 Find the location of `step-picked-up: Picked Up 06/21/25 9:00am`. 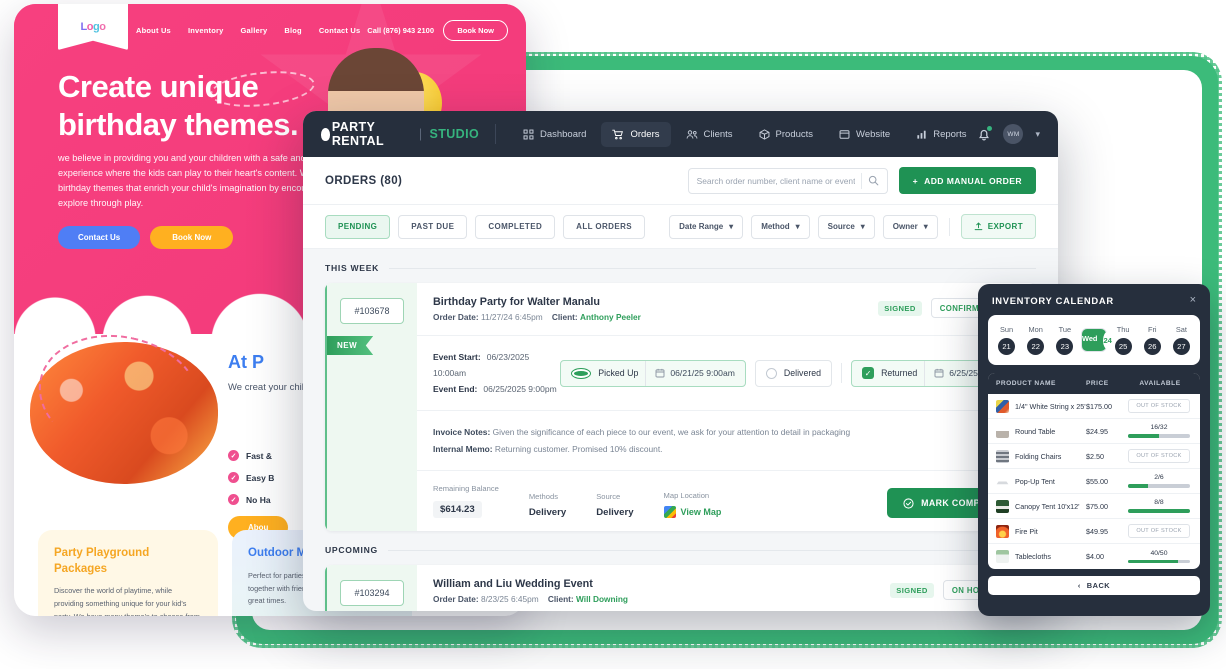

step-picked-up: Picked Up 06/21/25 9:00am is located at coordinates (653, 373).